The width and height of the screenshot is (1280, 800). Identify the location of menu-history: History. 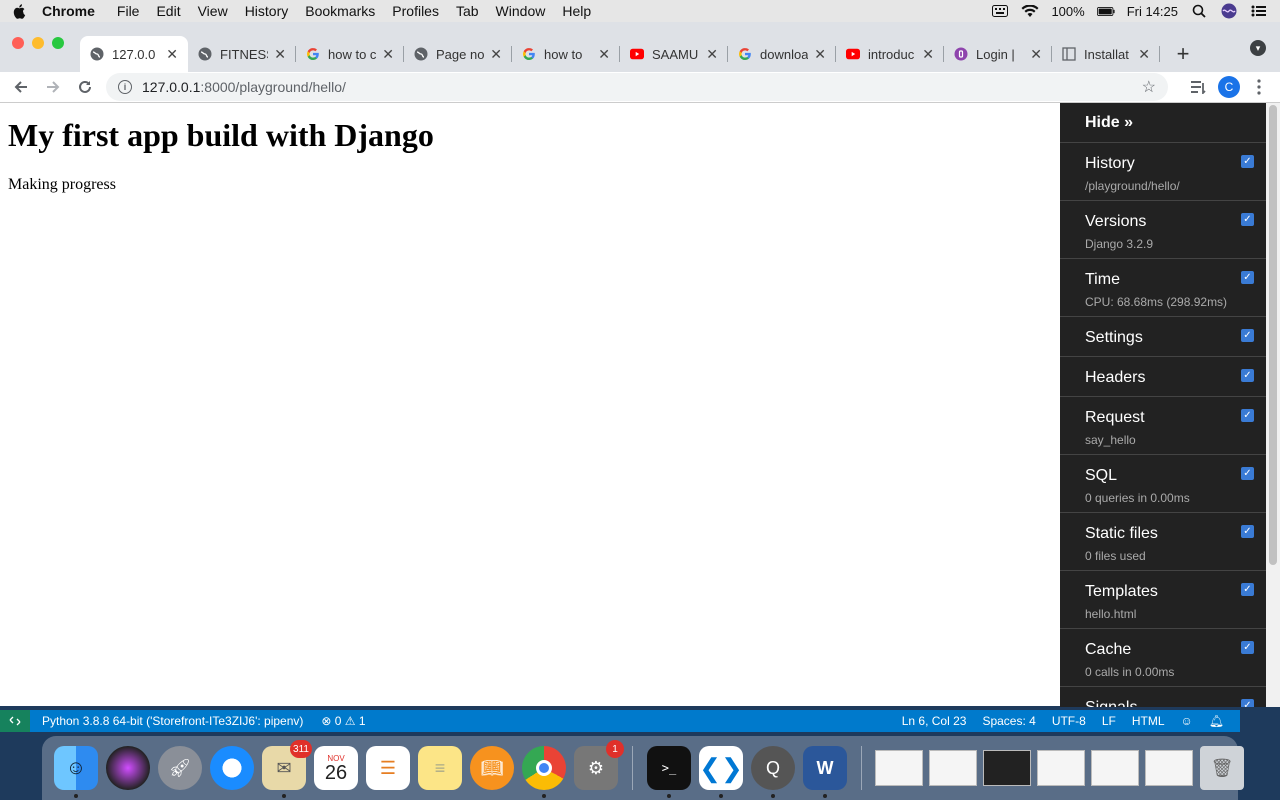
(267, 11).